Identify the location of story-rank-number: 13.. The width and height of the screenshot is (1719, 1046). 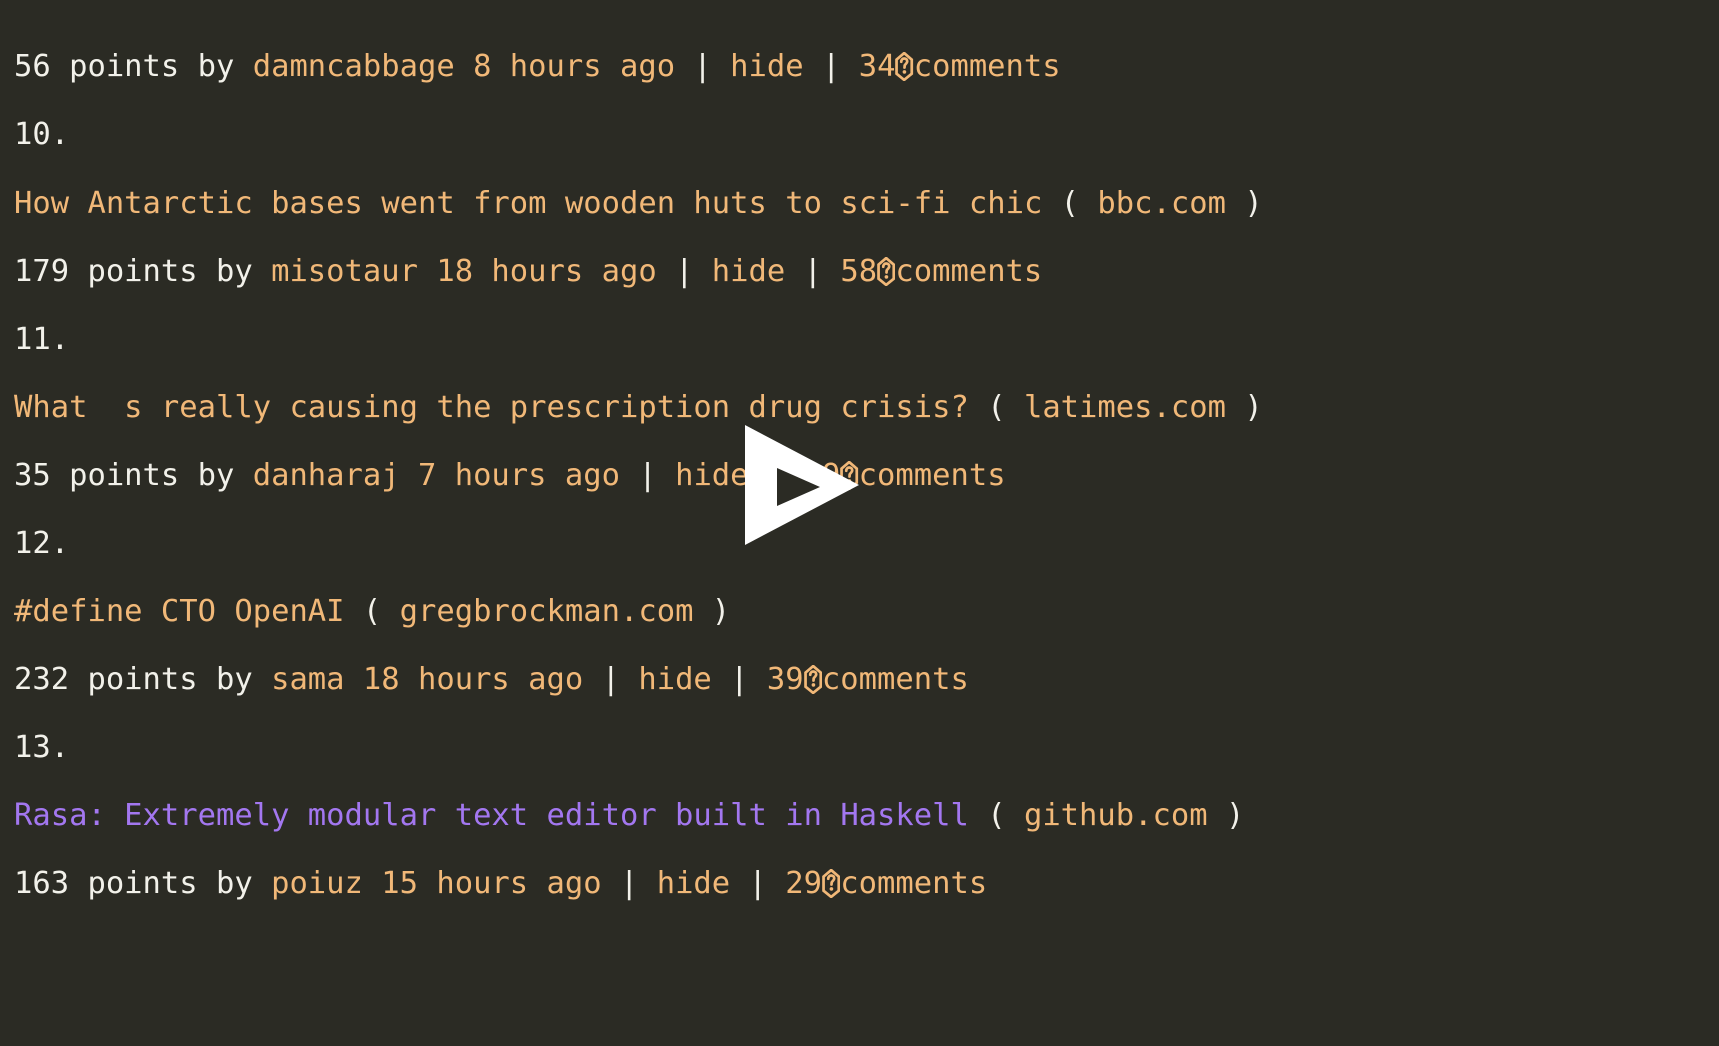
(42, 747).